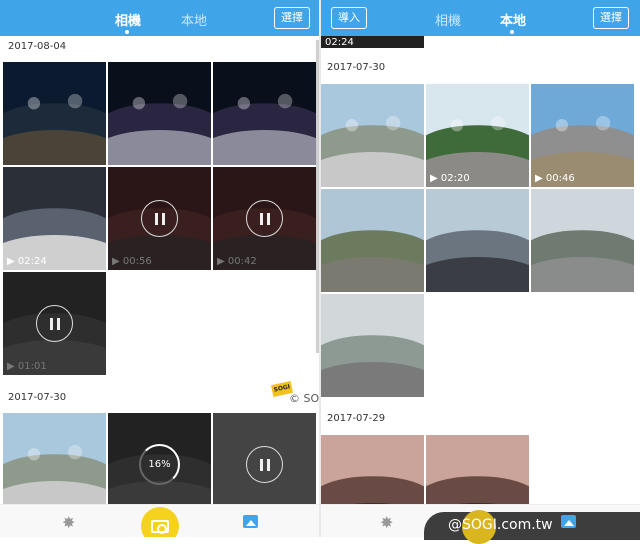  Describe the element at coordinates (356, 418) in the screenshot. I see `date-header: 2017-07-29` at that location.